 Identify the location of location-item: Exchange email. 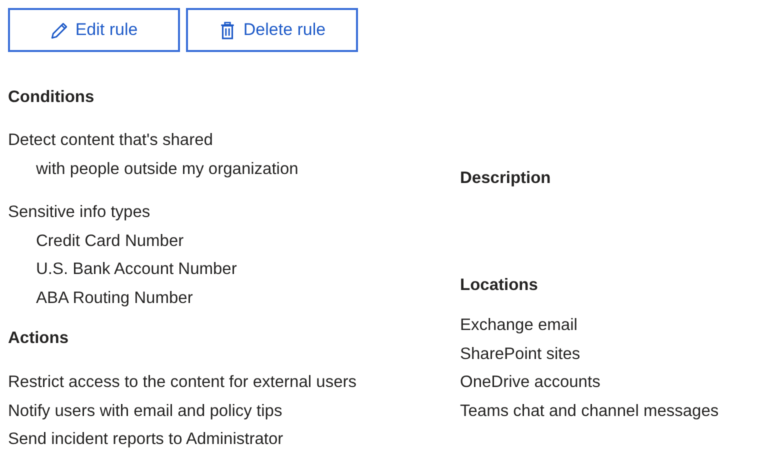
(519, 325).